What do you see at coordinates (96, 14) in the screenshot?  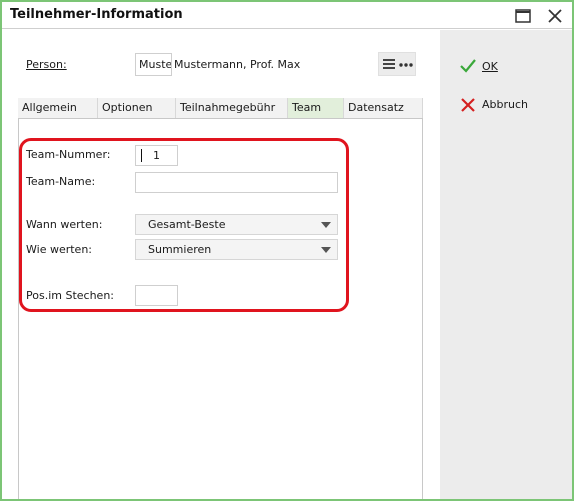 I see `window-title: Teilnehmer-Information` at bounding box center [96, 14].